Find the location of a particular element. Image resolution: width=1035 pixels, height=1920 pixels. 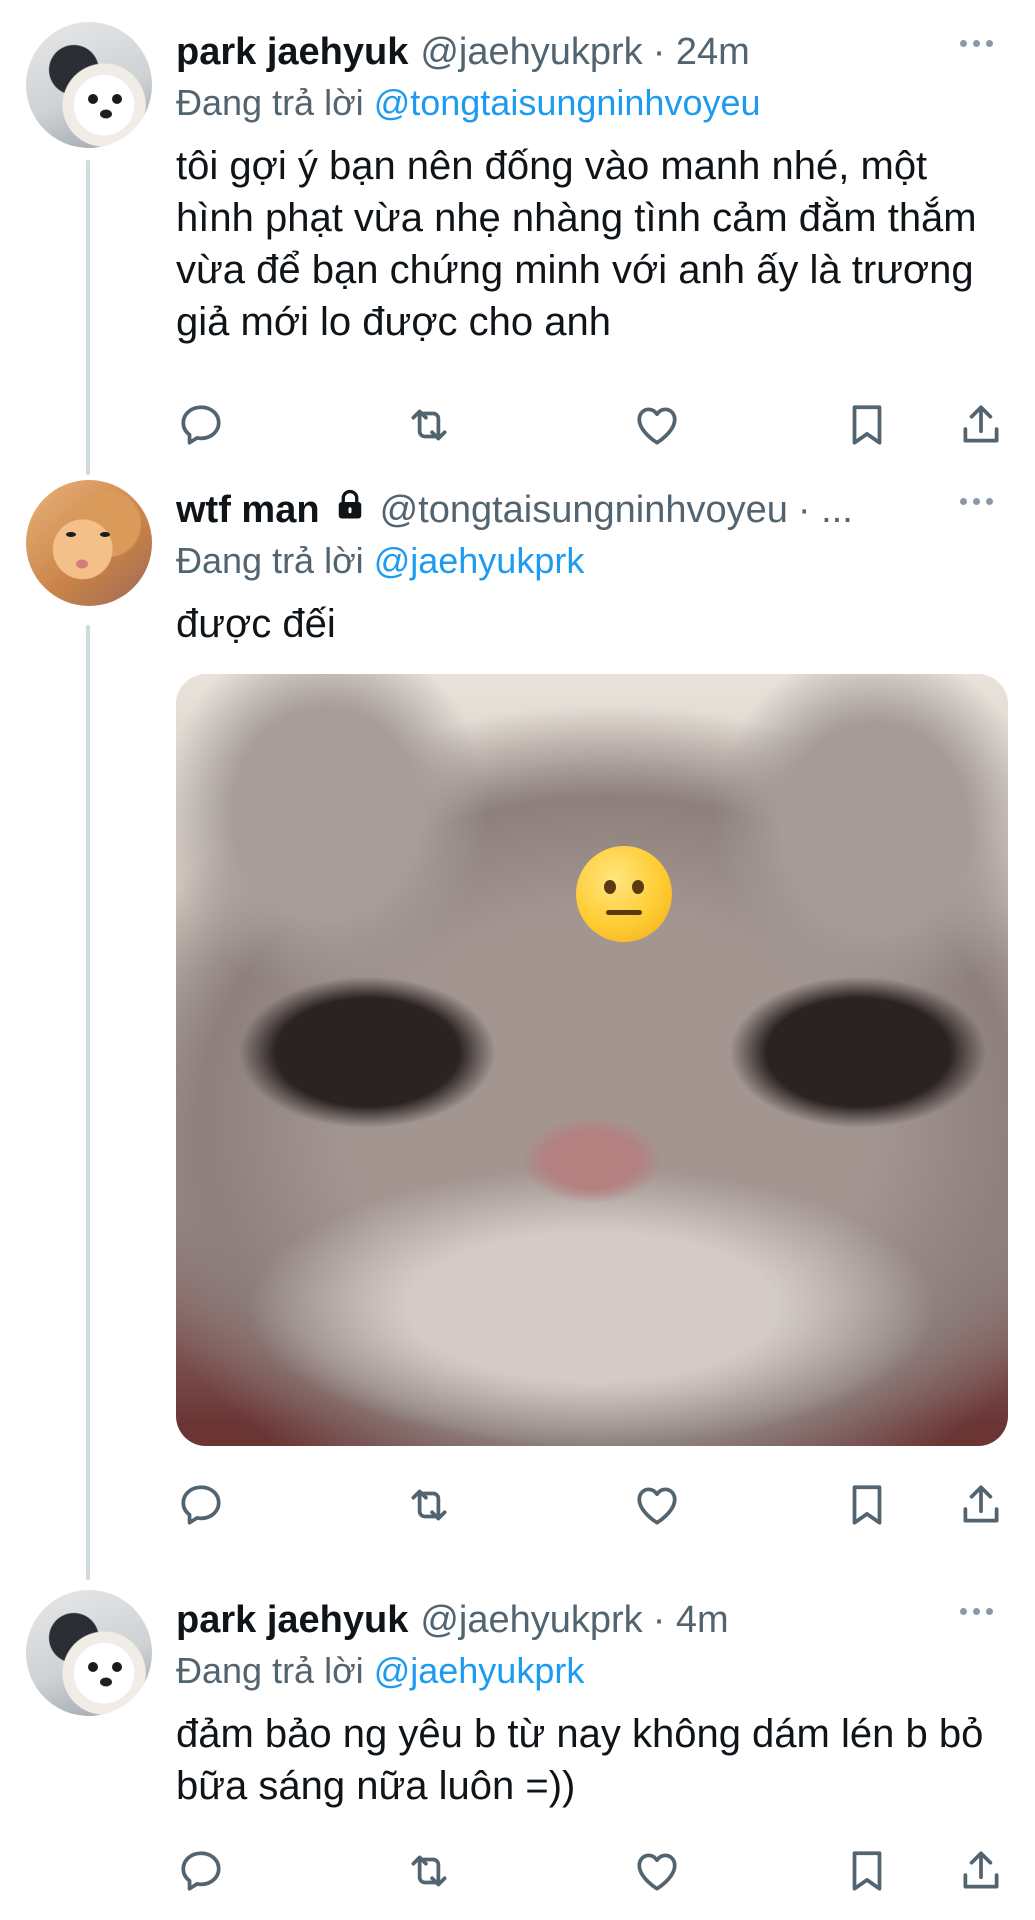

replying-to: Đang trả lời @tongtaisungninhvoyeu is located at coordinates (468, 102).